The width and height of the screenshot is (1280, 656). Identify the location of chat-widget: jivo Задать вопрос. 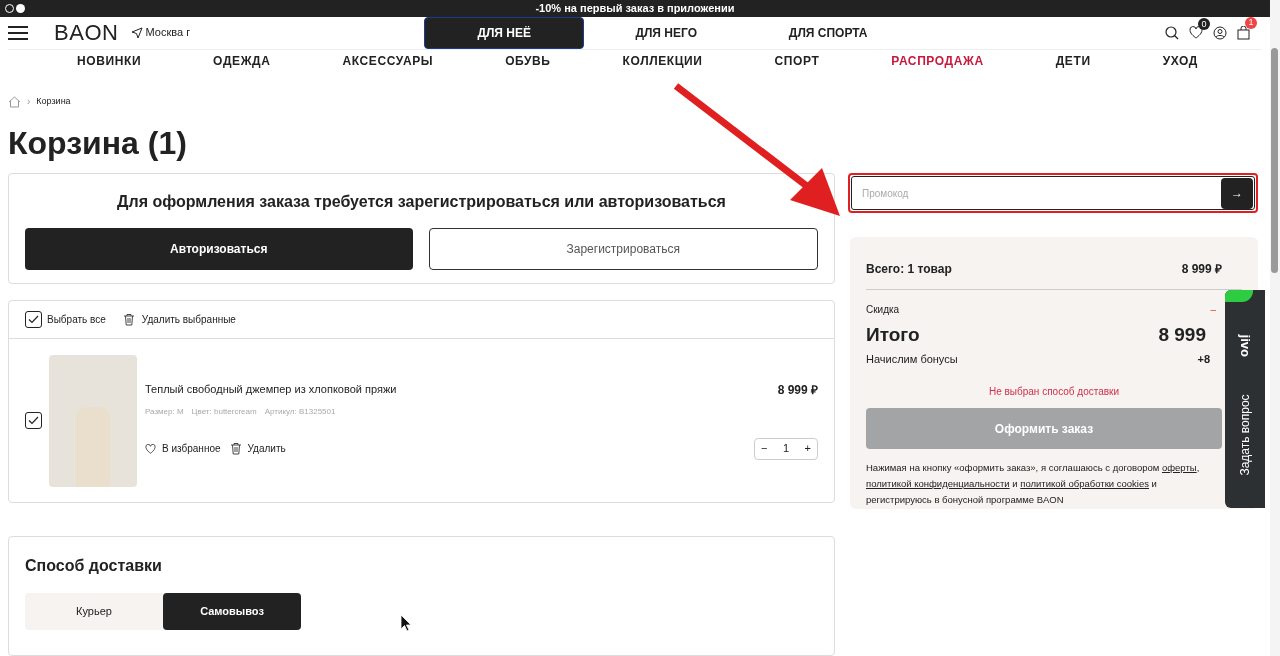
(1245, 399).